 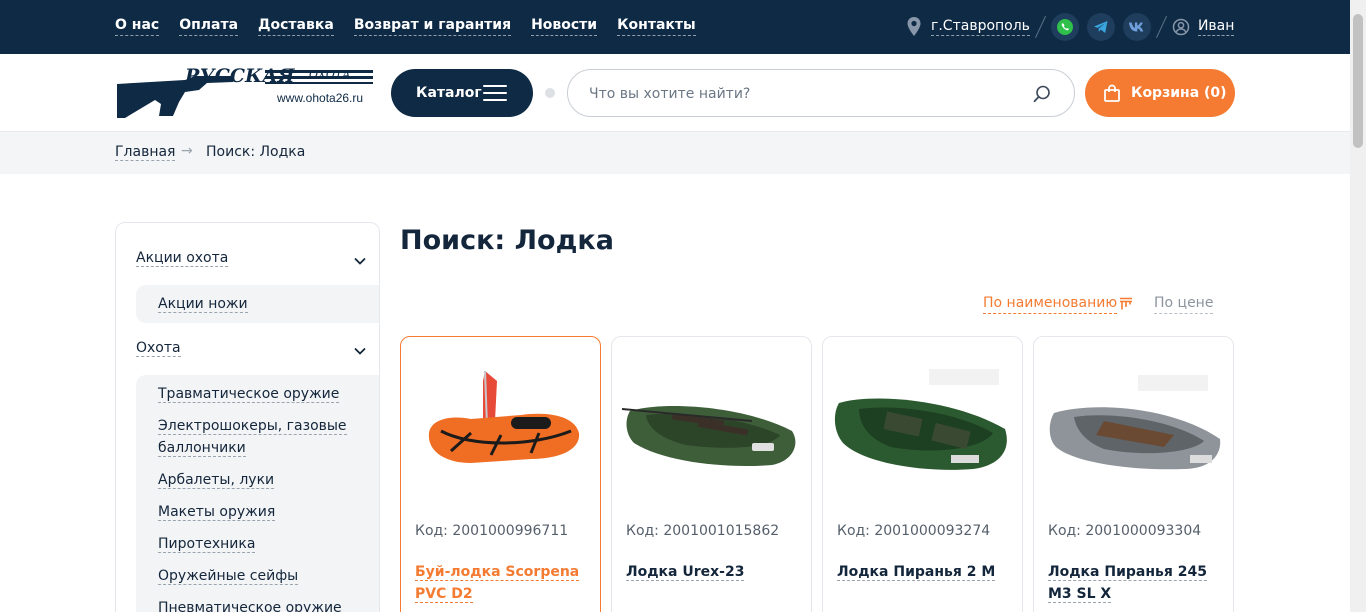 I want to click on whatsapp-icon, so click(x=1064, y=27).